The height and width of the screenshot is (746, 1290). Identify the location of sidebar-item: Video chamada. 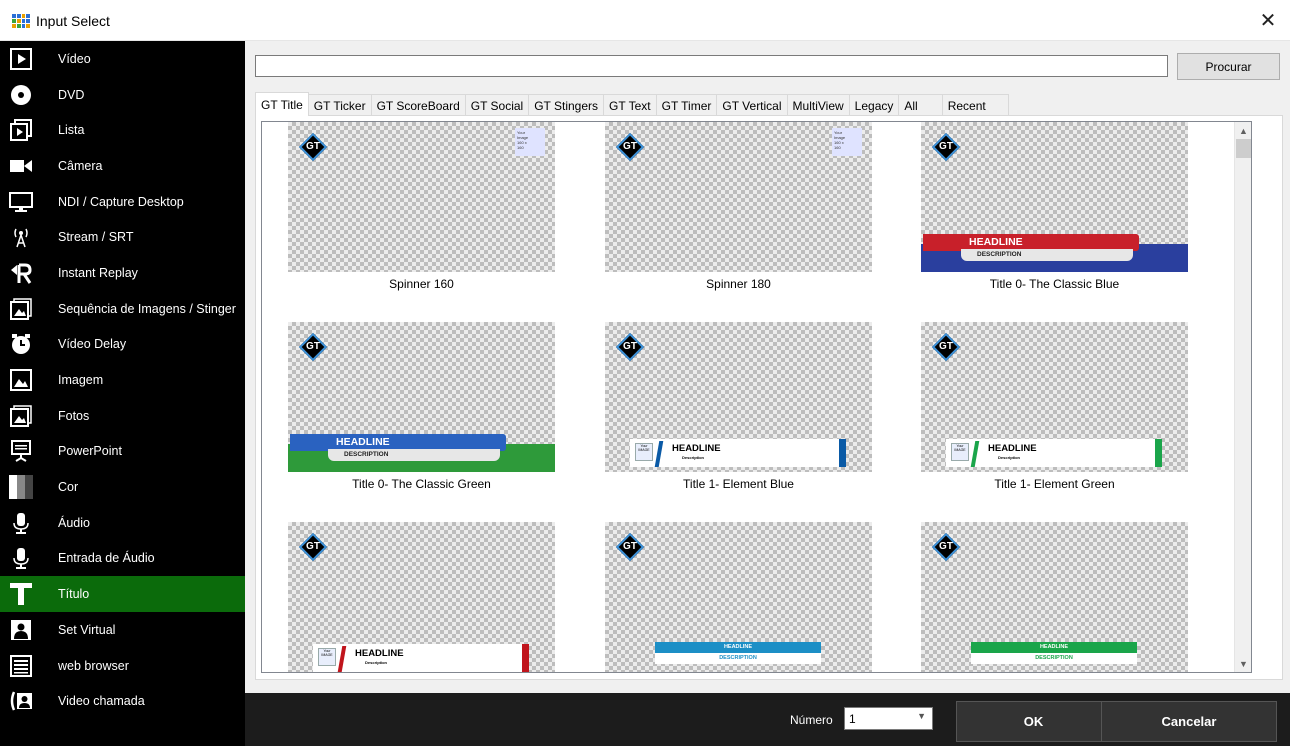
(122, 701).